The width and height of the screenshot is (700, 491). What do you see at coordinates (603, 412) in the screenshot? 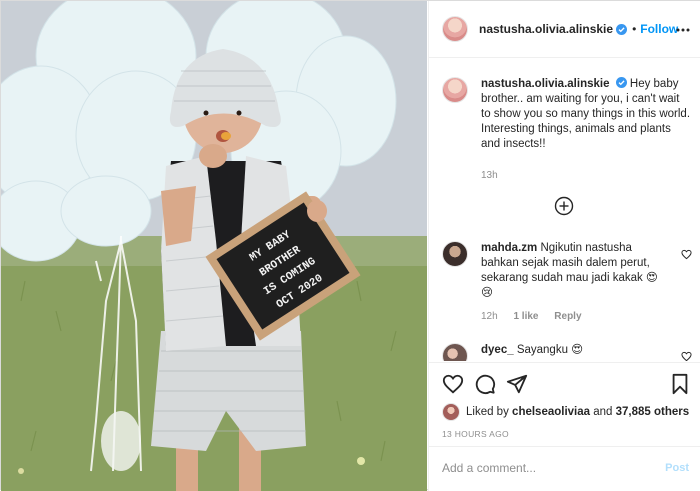
I see `liked-by-connector: and` at bounding box center [603, 412].